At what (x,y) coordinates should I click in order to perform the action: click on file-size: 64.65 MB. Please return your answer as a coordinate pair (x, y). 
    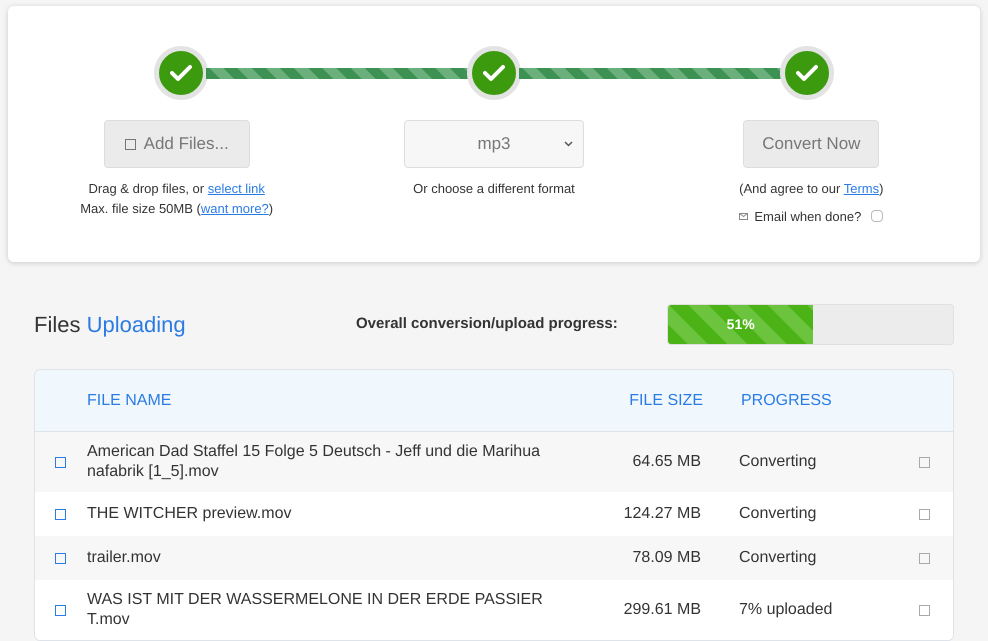
    Looking at the image, I should click on (666, 462).